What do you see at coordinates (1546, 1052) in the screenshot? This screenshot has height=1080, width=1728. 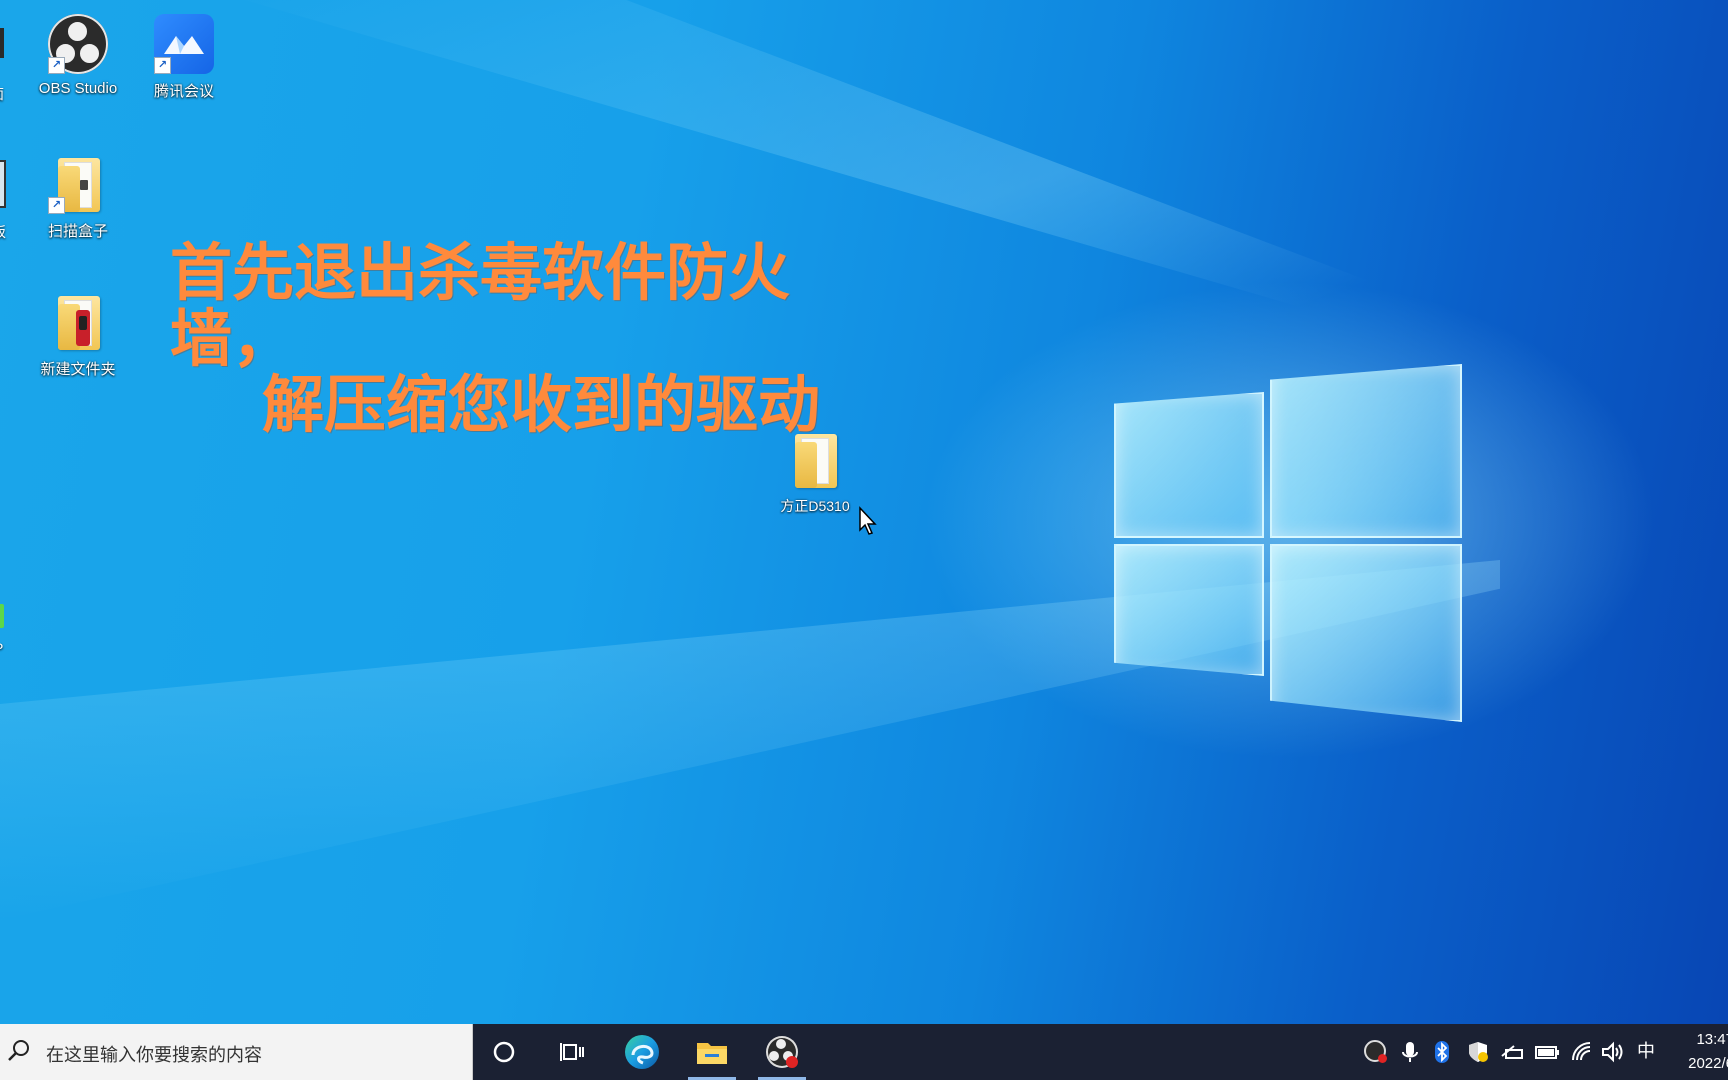 I see `battery-icon` at bounding box center [1546, 1052].